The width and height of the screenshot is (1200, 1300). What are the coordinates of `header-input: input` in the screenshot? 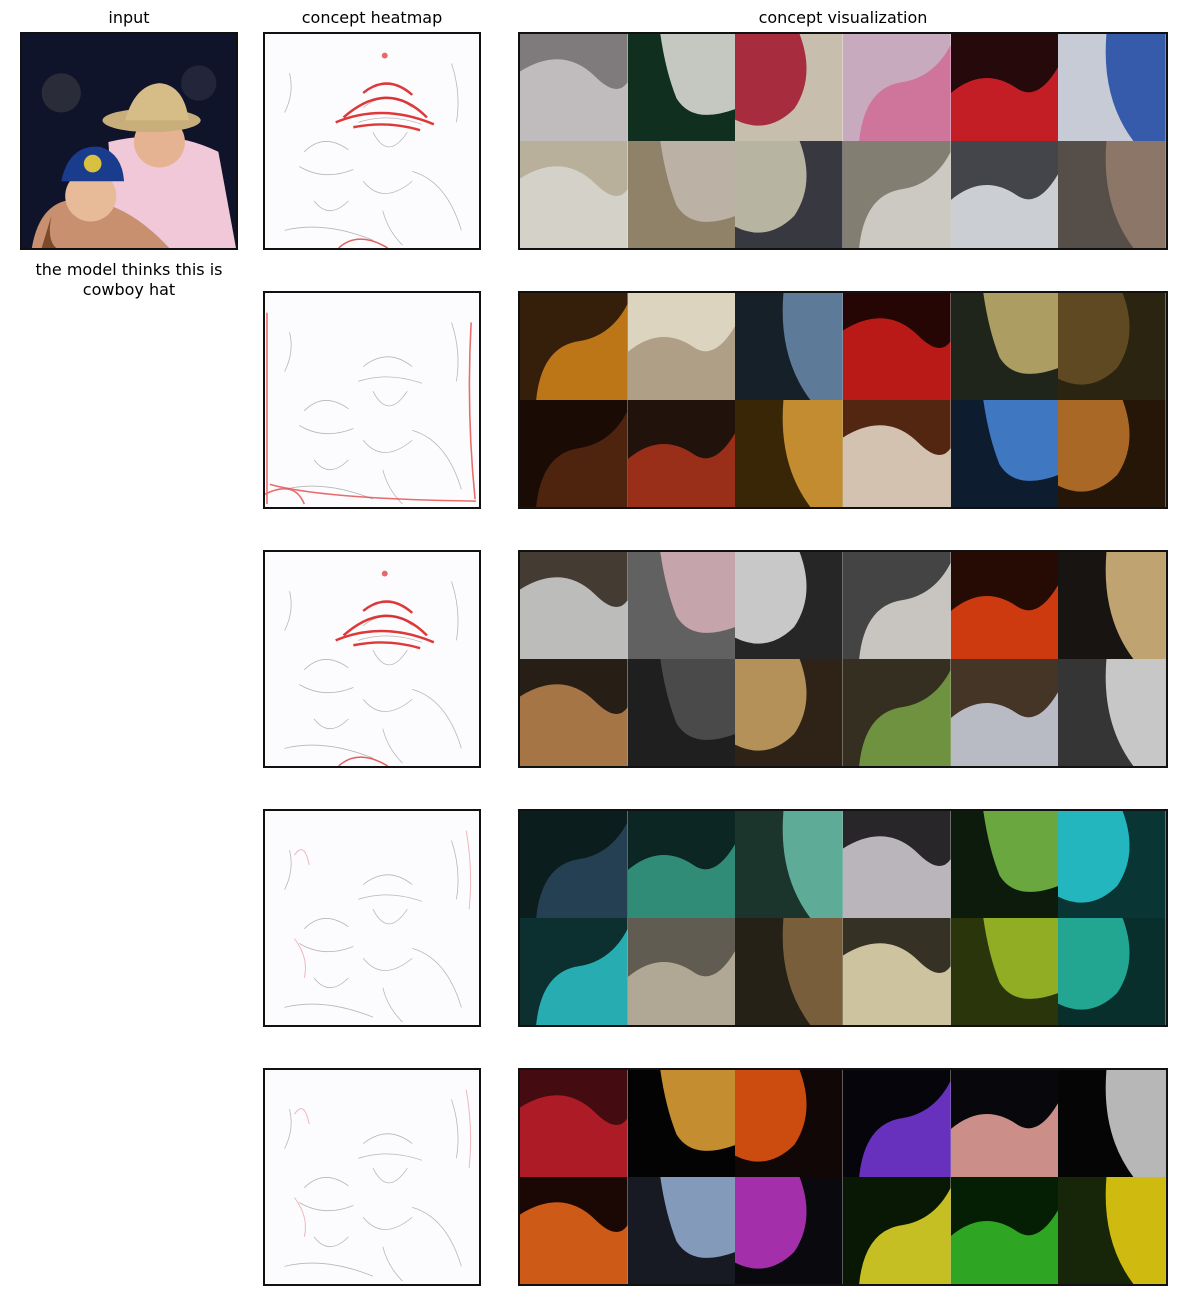 It's located at (129, 17).